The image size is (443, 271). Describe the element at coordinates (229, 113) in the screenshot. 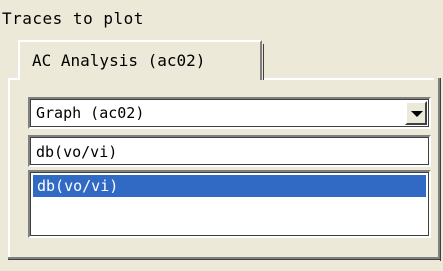

I see `graph-select: Graph (ac02)` at that location.